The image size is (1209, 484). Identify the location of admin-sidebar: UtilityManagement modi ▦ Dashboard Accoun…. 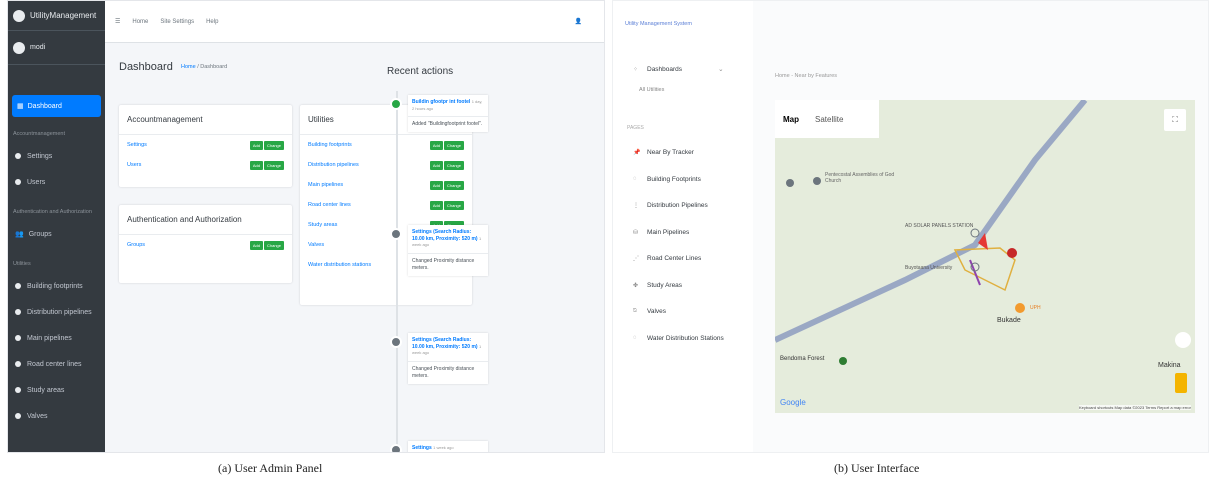
(56, 226).